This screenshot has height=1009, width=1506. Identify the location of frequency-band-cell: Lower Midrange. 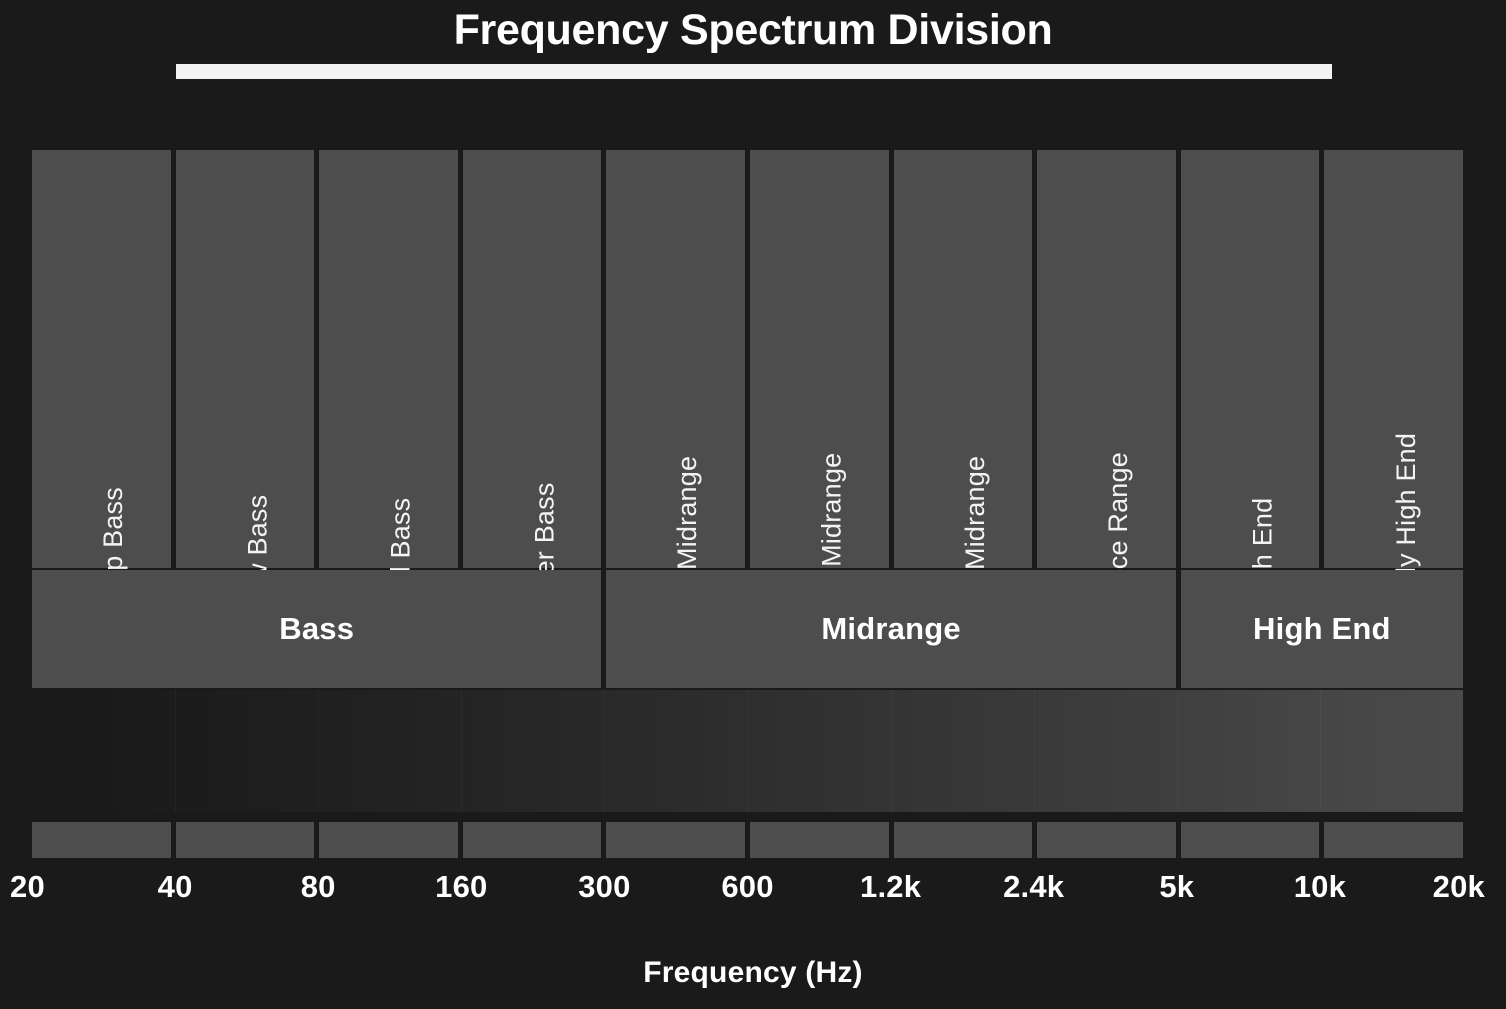
(675, 401).